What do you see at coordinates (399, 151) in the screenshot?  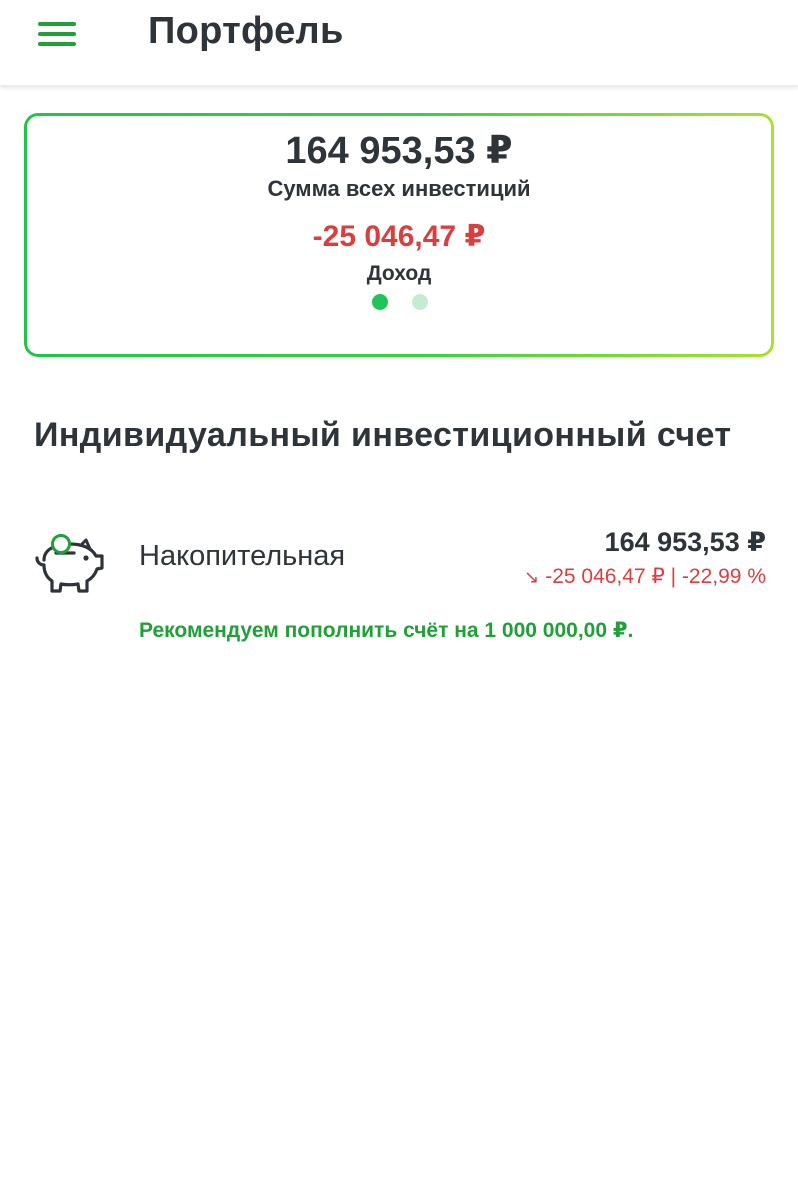 I see `total-investments-value: 164 953,53 ₽` at bounding box center [399, 151].